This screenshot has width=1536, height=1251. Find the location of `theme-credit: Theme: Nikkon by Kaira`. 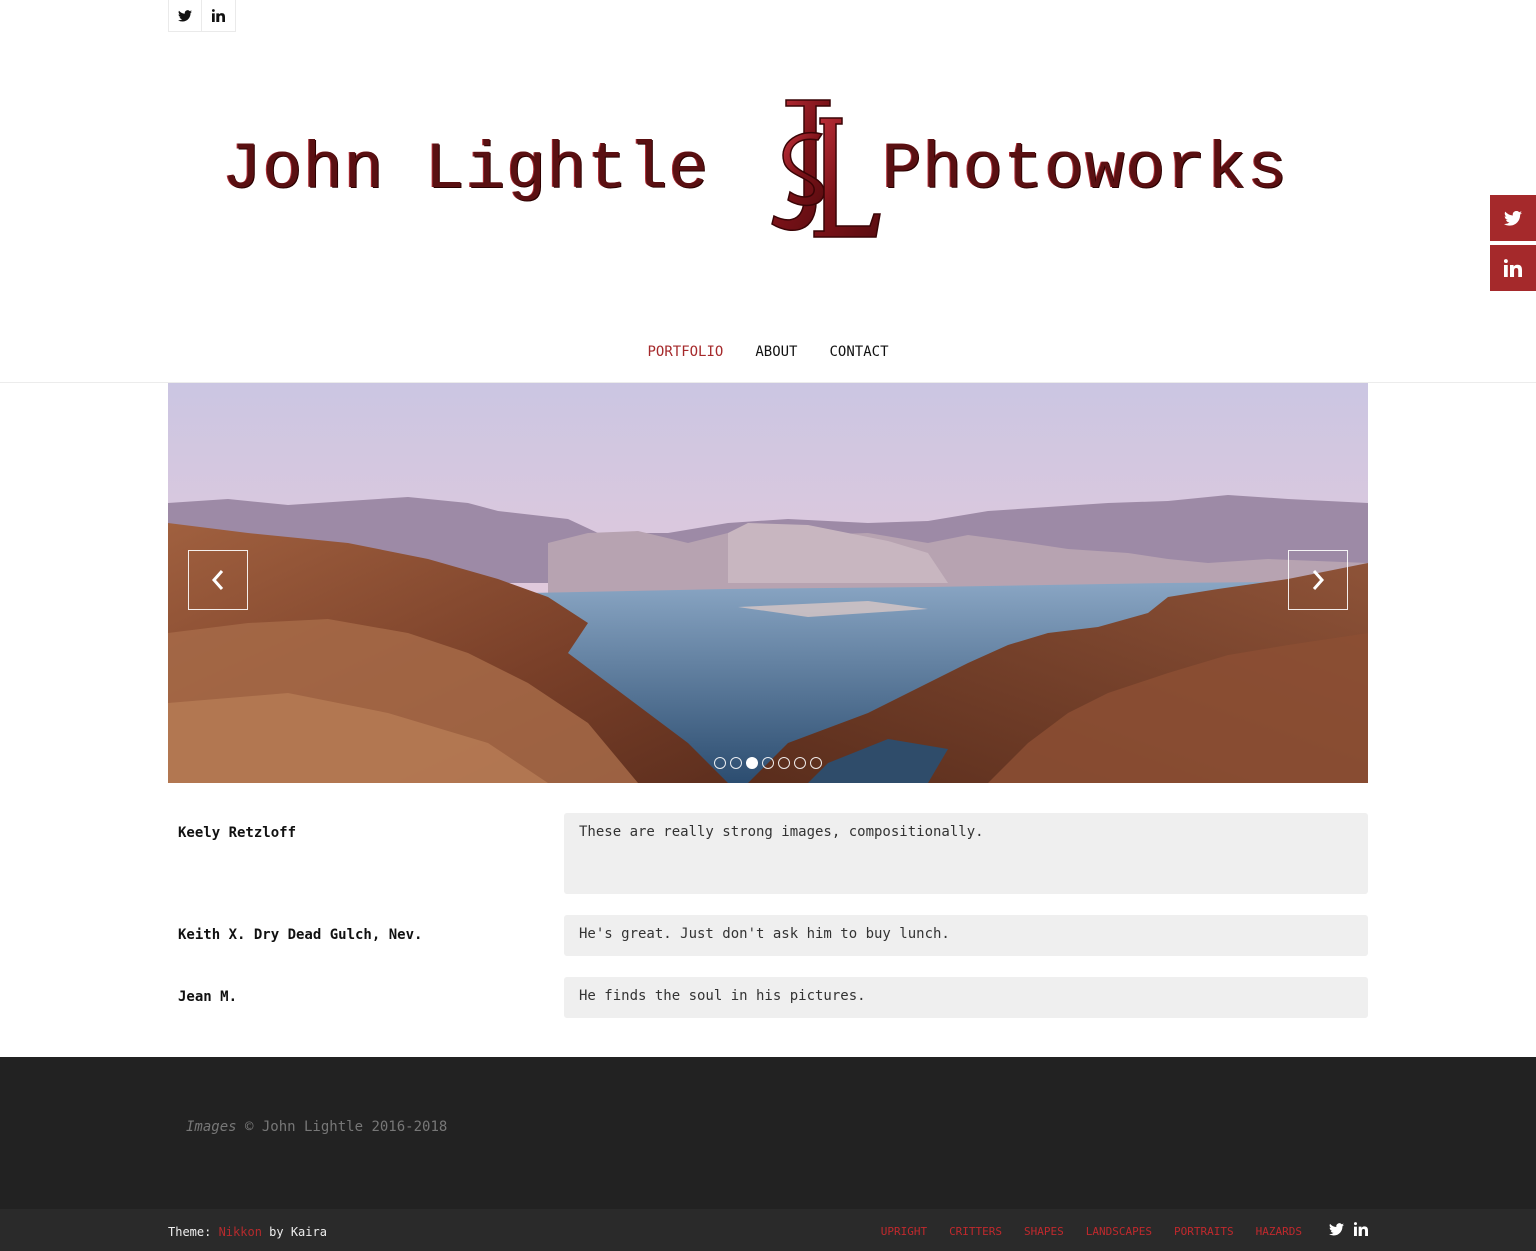

theme-credit: Theme: Nikkon by Kaira is located at coordinates (247, 1232).